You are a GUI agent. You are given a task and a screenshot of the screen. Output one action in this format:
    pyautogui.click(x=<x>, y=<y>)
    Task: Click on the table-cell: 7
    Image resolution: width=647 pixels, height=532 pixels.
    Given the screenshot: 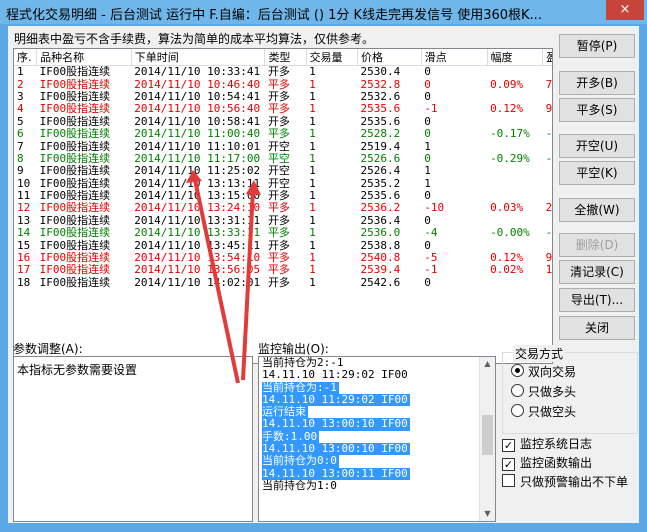 What is the action you would take?
    pyautogui.click(x=20, y=146)
    